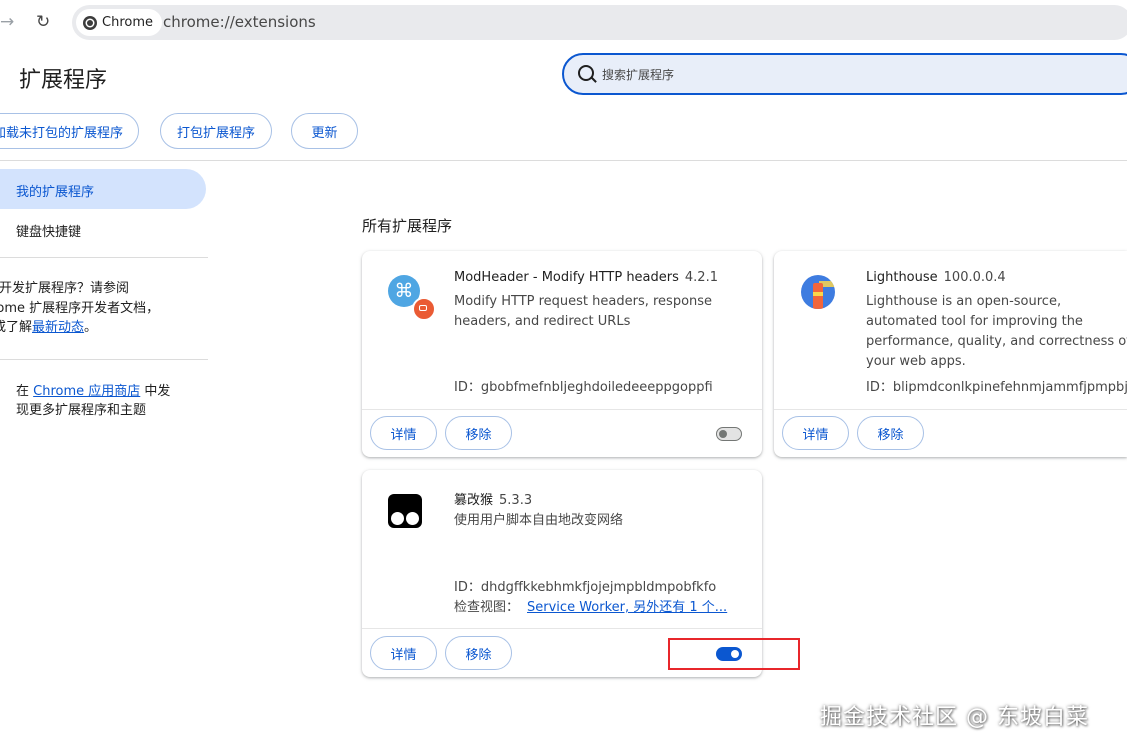 Image resolution: width=1127 pixels, height=750 pixels. I want to click on extension-title: ModHeader - Modify HTTP headers 4.2.1, so click(586, 277).